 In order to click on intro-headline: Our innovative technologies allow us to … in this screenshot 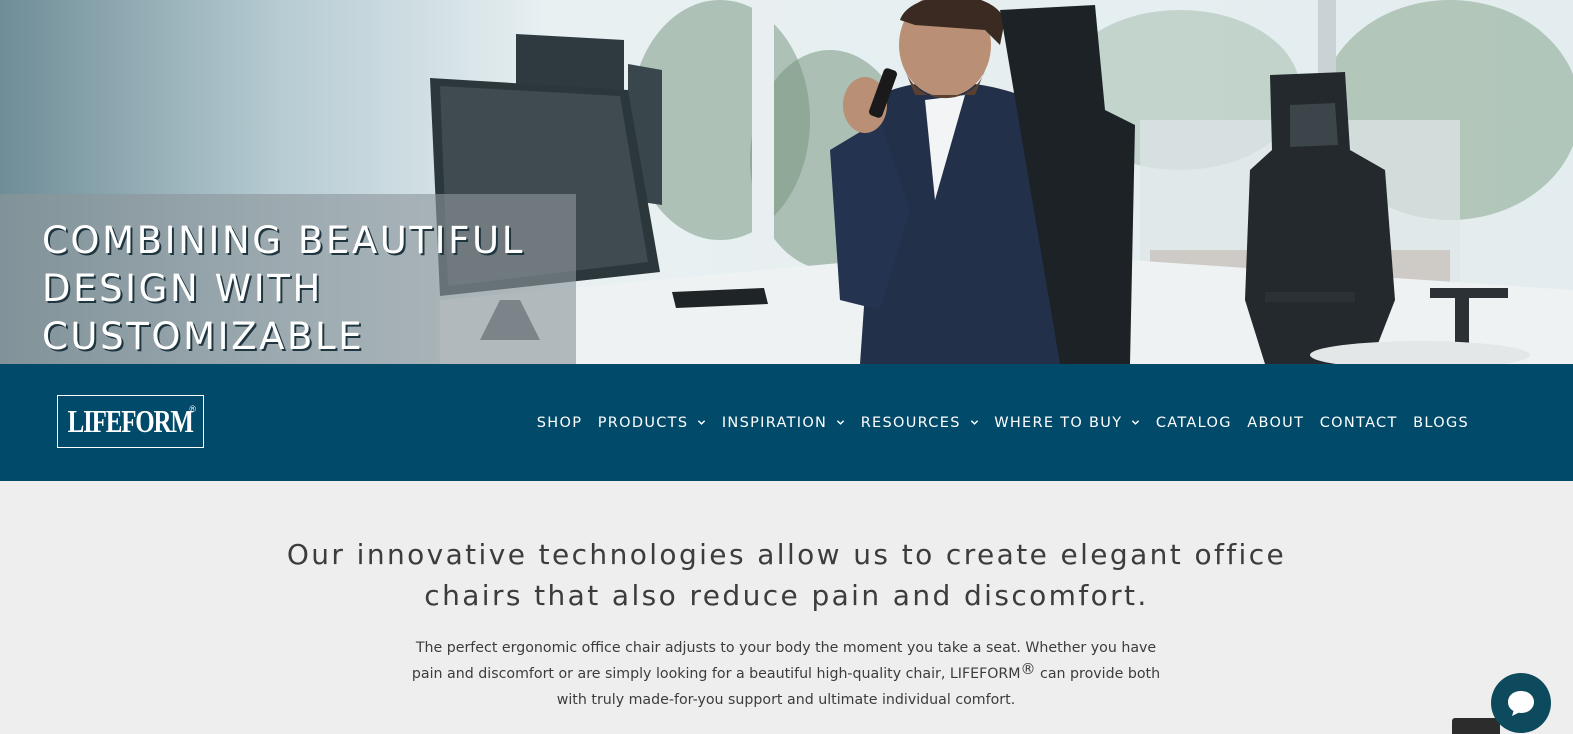, I will do `click(786, 575)`.